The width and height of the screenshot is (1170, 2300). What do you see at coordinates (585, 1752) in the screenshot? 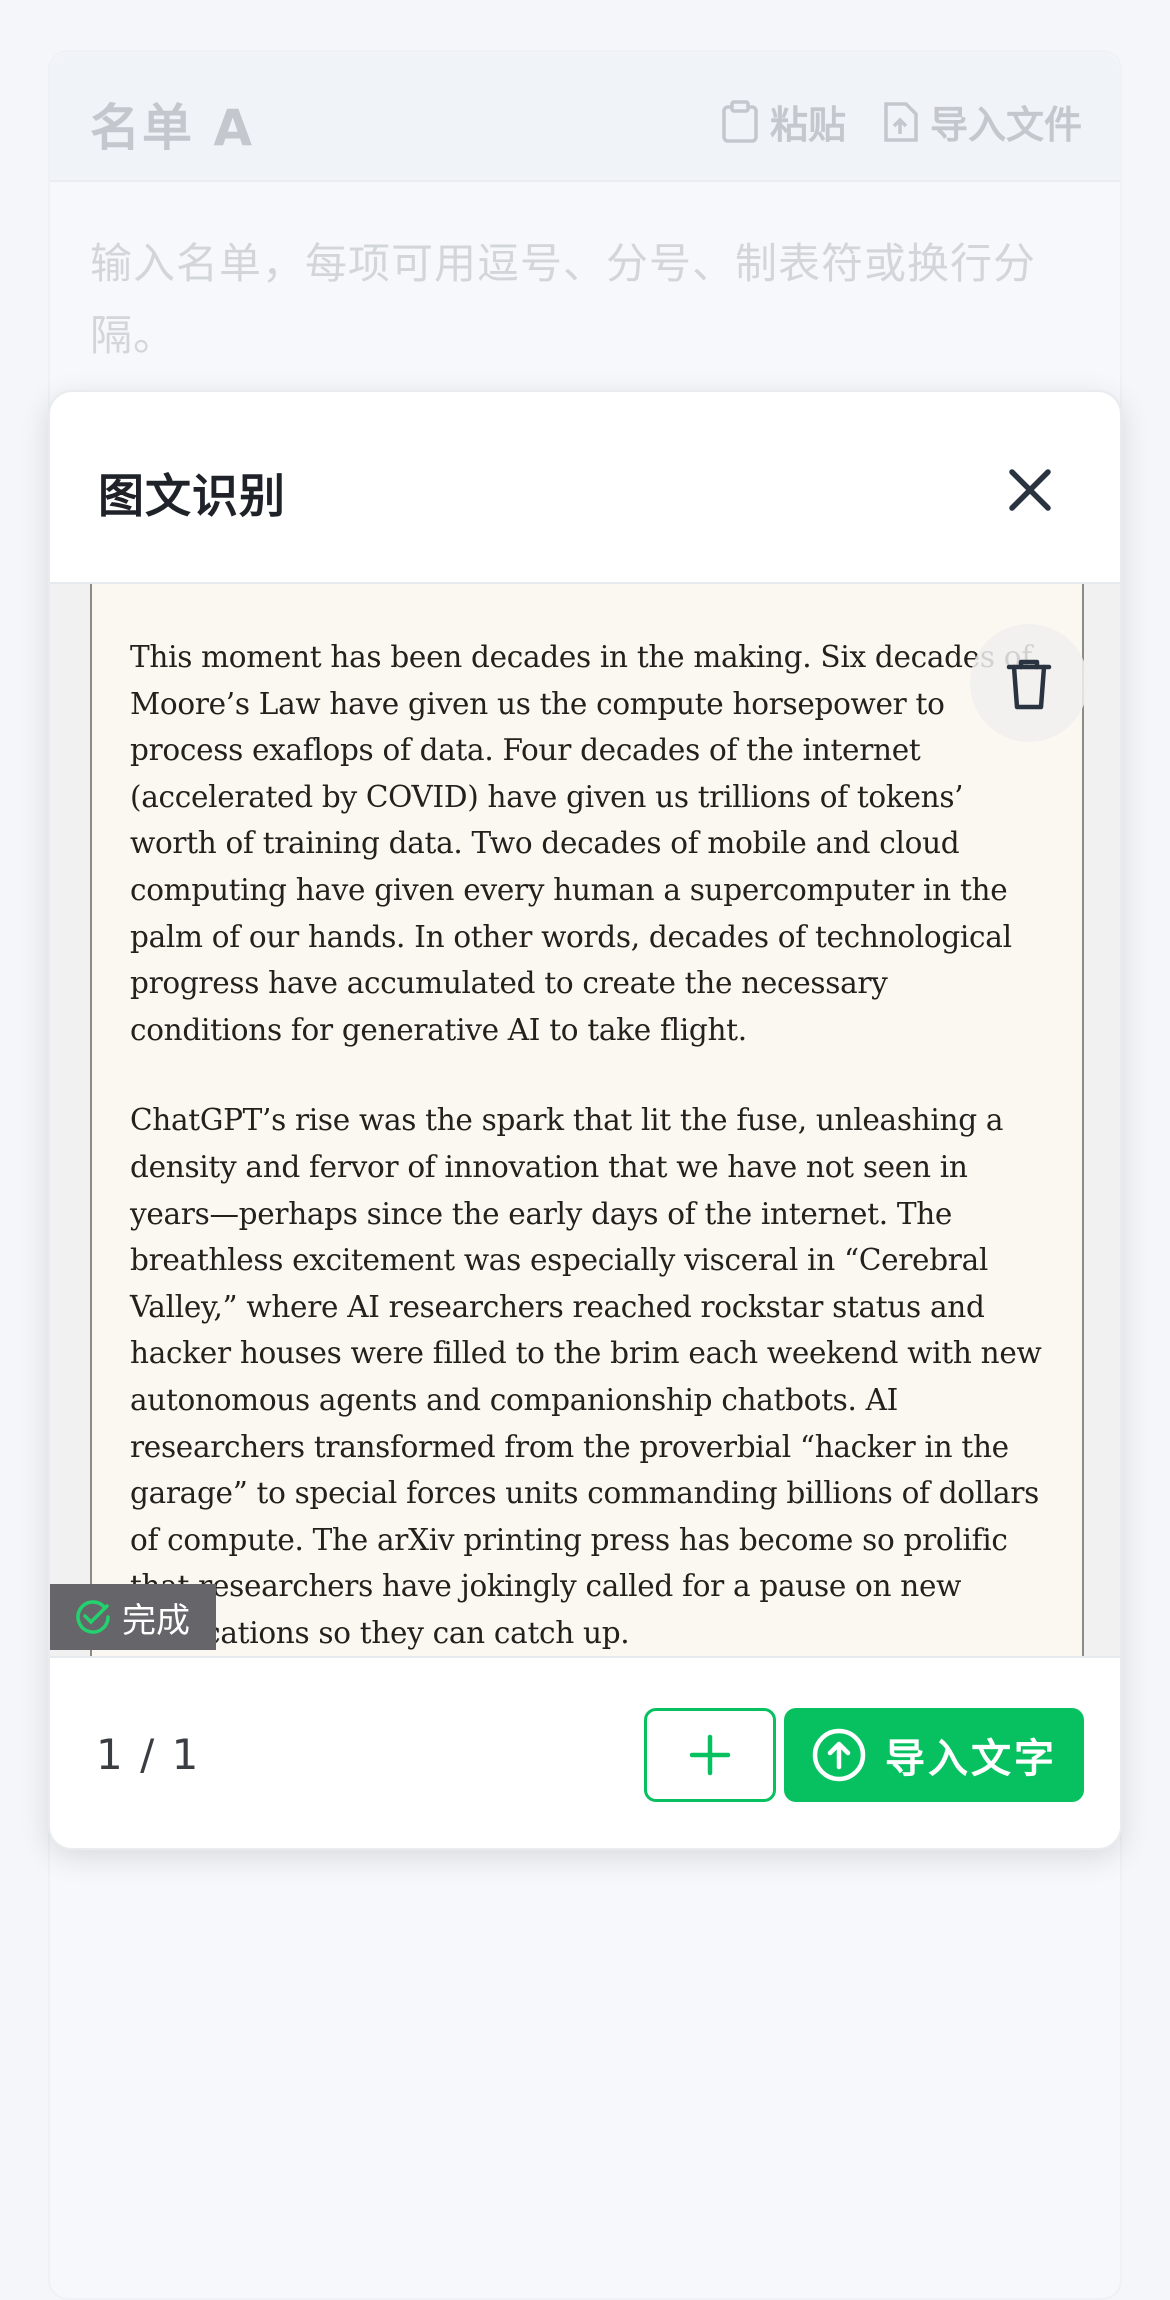
I see `modal-footer: 1 / 1 导入文字` at bounding box center [585, 1752].